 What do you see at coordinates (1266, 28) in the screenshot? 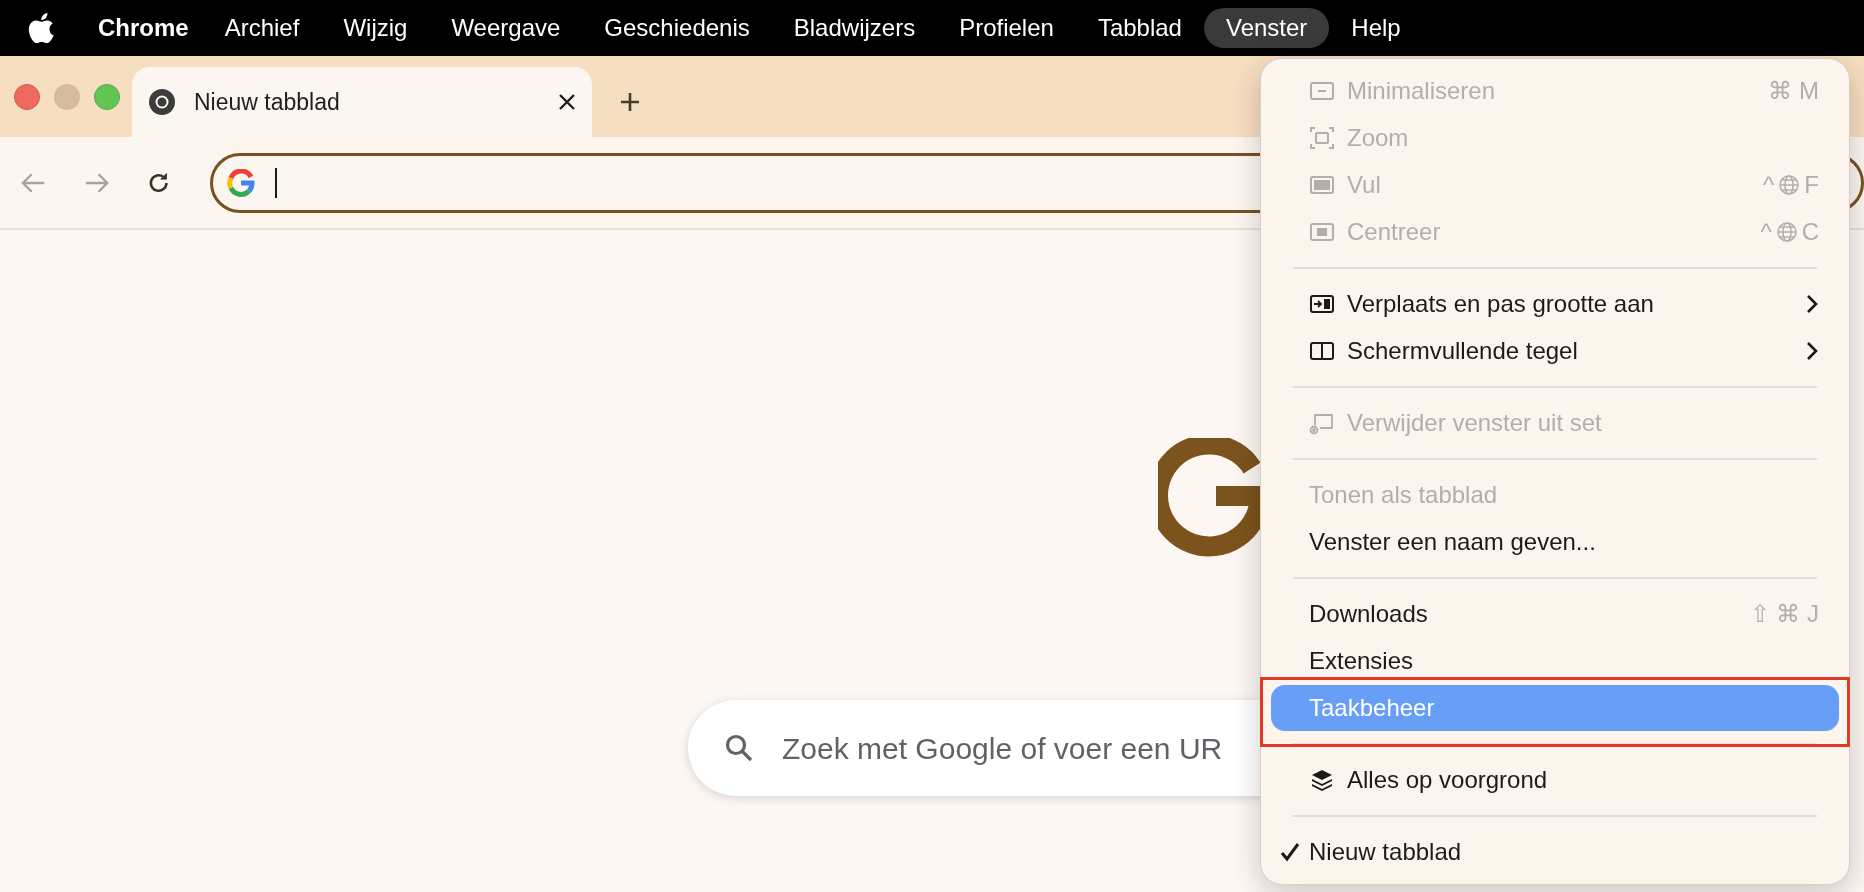
I see `menu-bar-item: Venster` at bounding box center [1266, 28].